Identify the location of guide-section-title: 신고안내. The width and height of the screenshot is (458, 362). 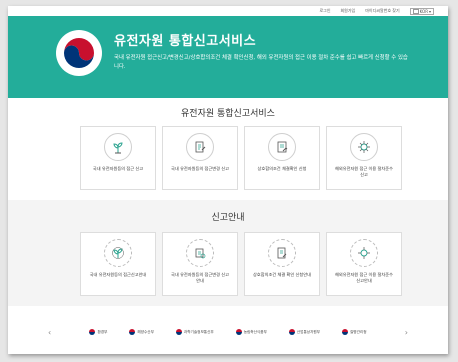
(228, 218).